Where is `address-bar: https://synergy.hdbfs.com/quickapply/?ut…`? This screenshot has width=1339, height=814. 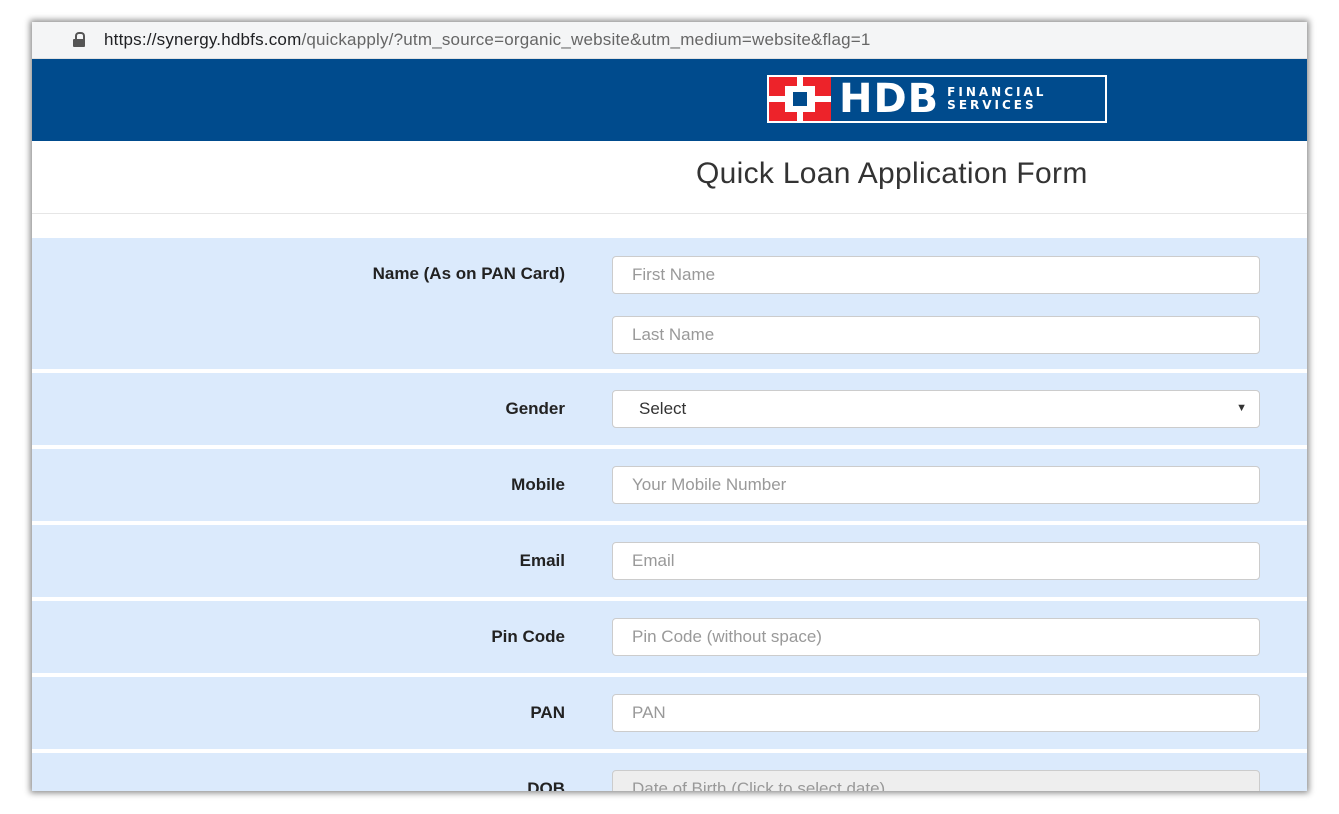 address-bar: https://synergy.hdbfs.com/quickapply/?ut… is located at coordinates (669, 40).